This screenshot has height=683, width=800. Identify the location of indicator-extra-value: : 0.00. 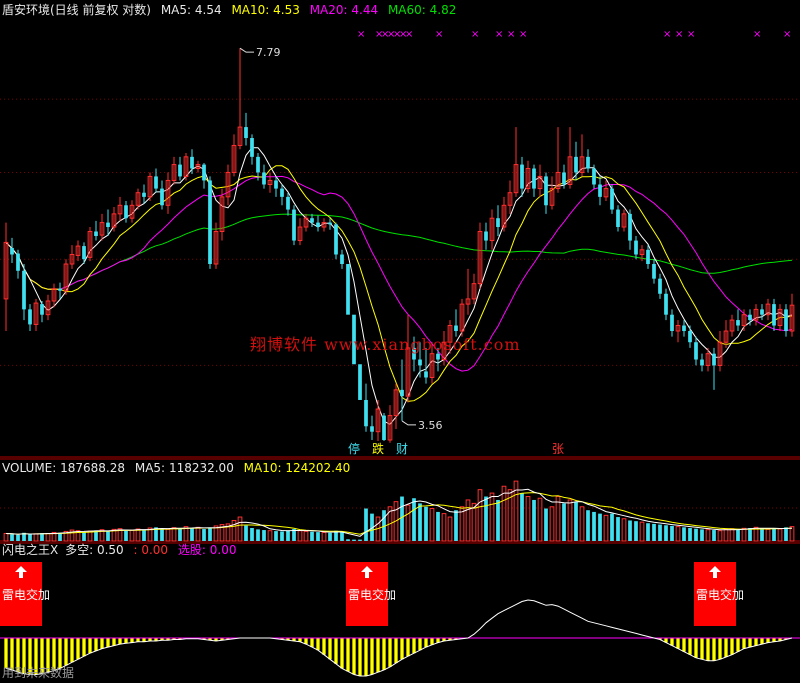
(151, 550).